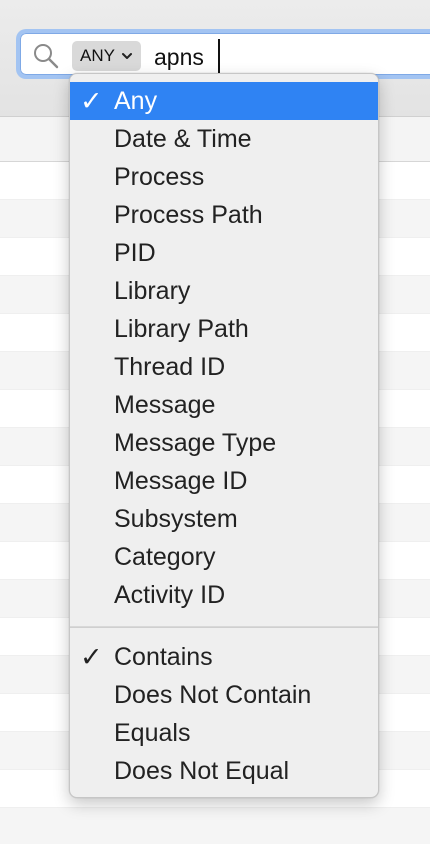 This screenshot has width=430, height=844. I want to click on menu-item-label: Message, so click(165, 405).